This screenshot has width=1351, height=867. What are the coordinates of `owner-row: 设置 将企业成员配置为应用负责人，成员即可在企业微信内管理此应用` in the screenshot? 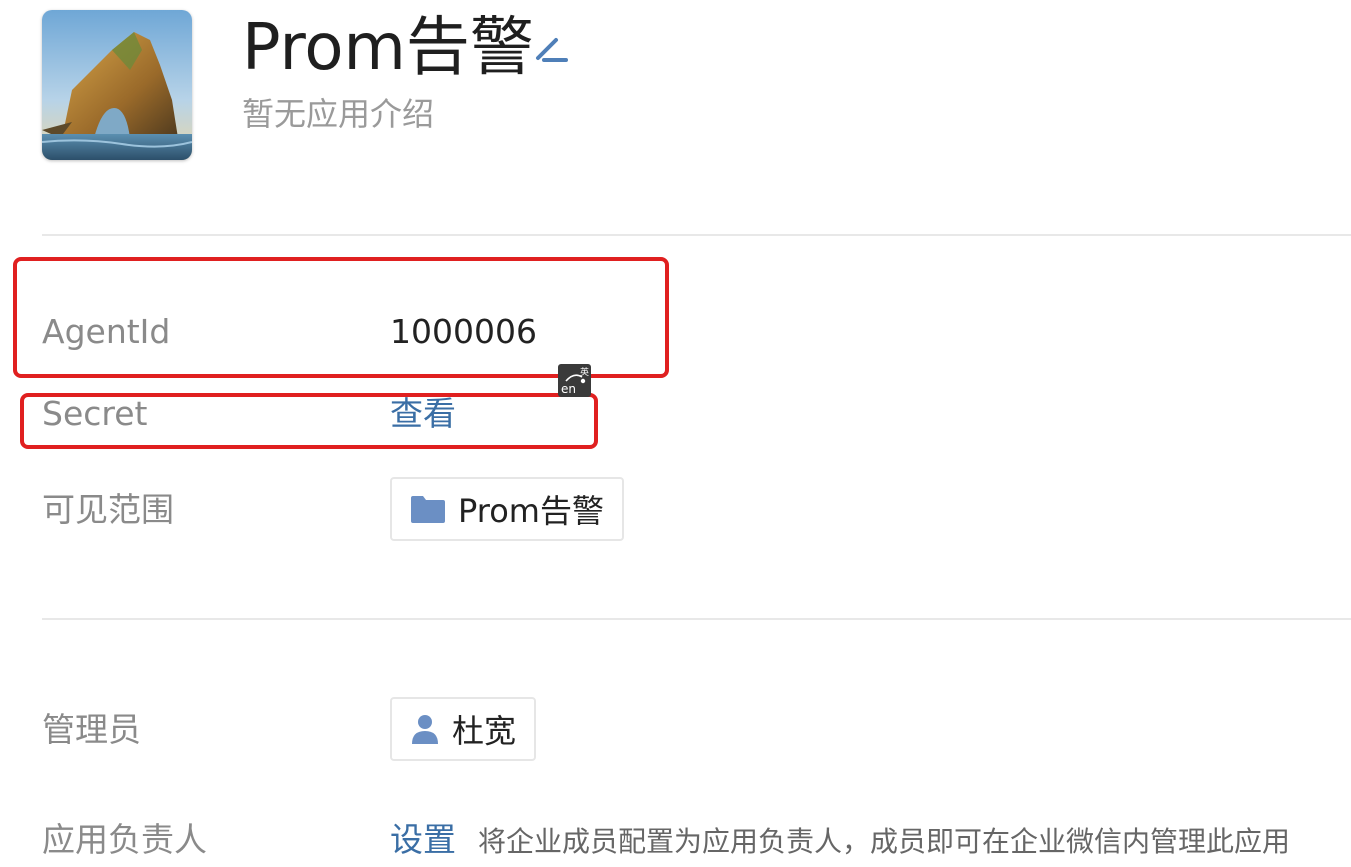 It's located at (840, 841).